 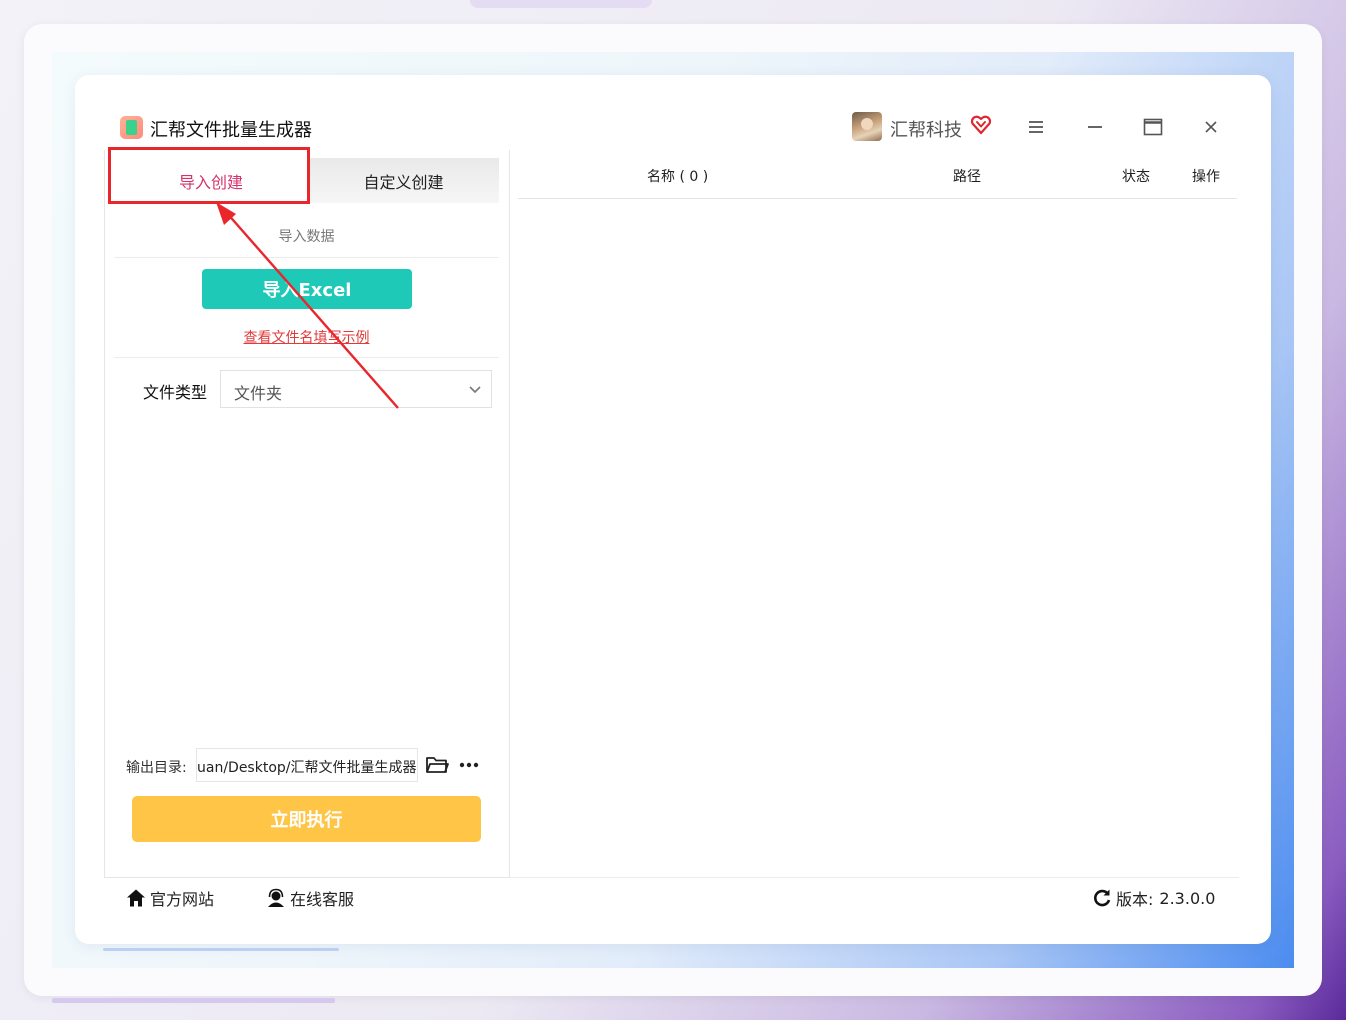 What do you see at coordinates (307, 289) in the screenshot?
I see `import-excel-button: 导入Excel` at bounding box center [307, 289].